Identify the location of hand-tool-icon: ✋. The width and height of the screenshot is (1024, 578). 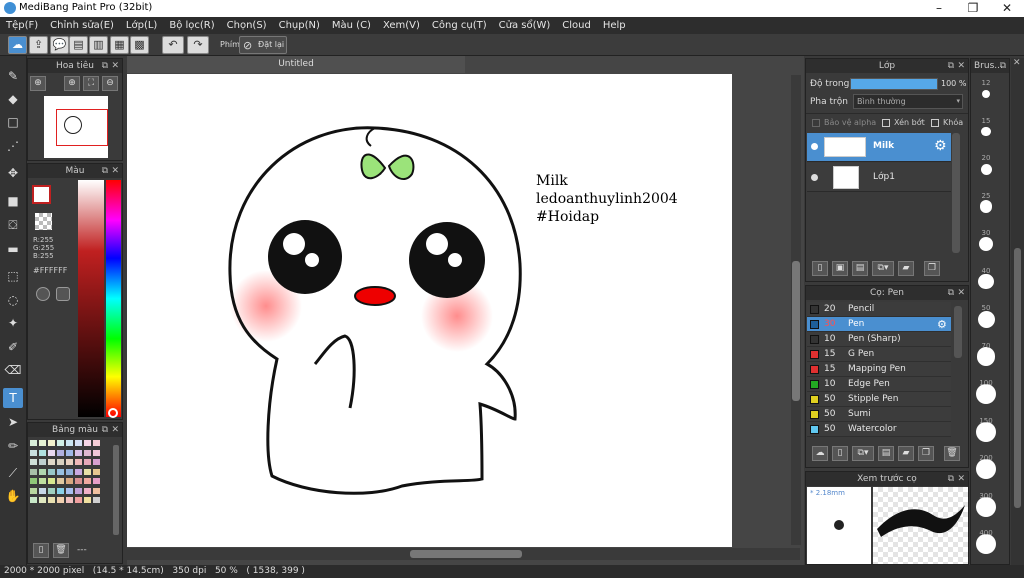
(13, 496).